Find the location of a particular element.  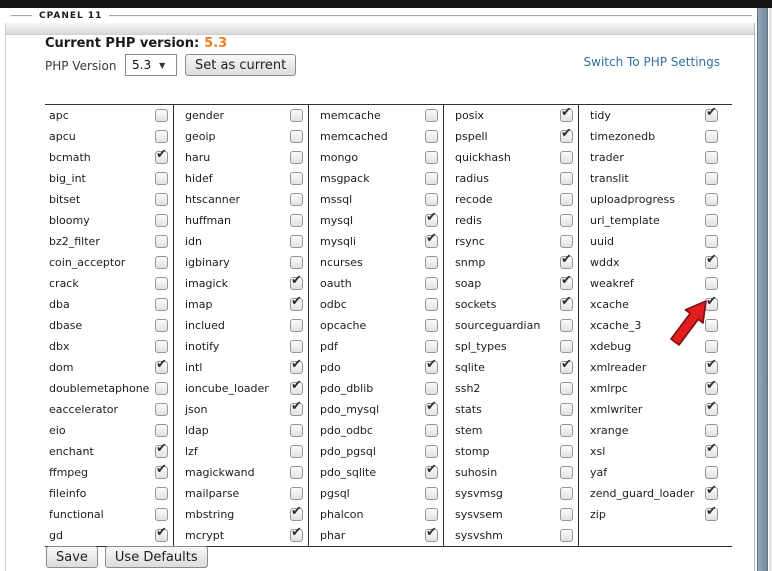

extension-checkbox-big_int is located at coordinates (161, 178).